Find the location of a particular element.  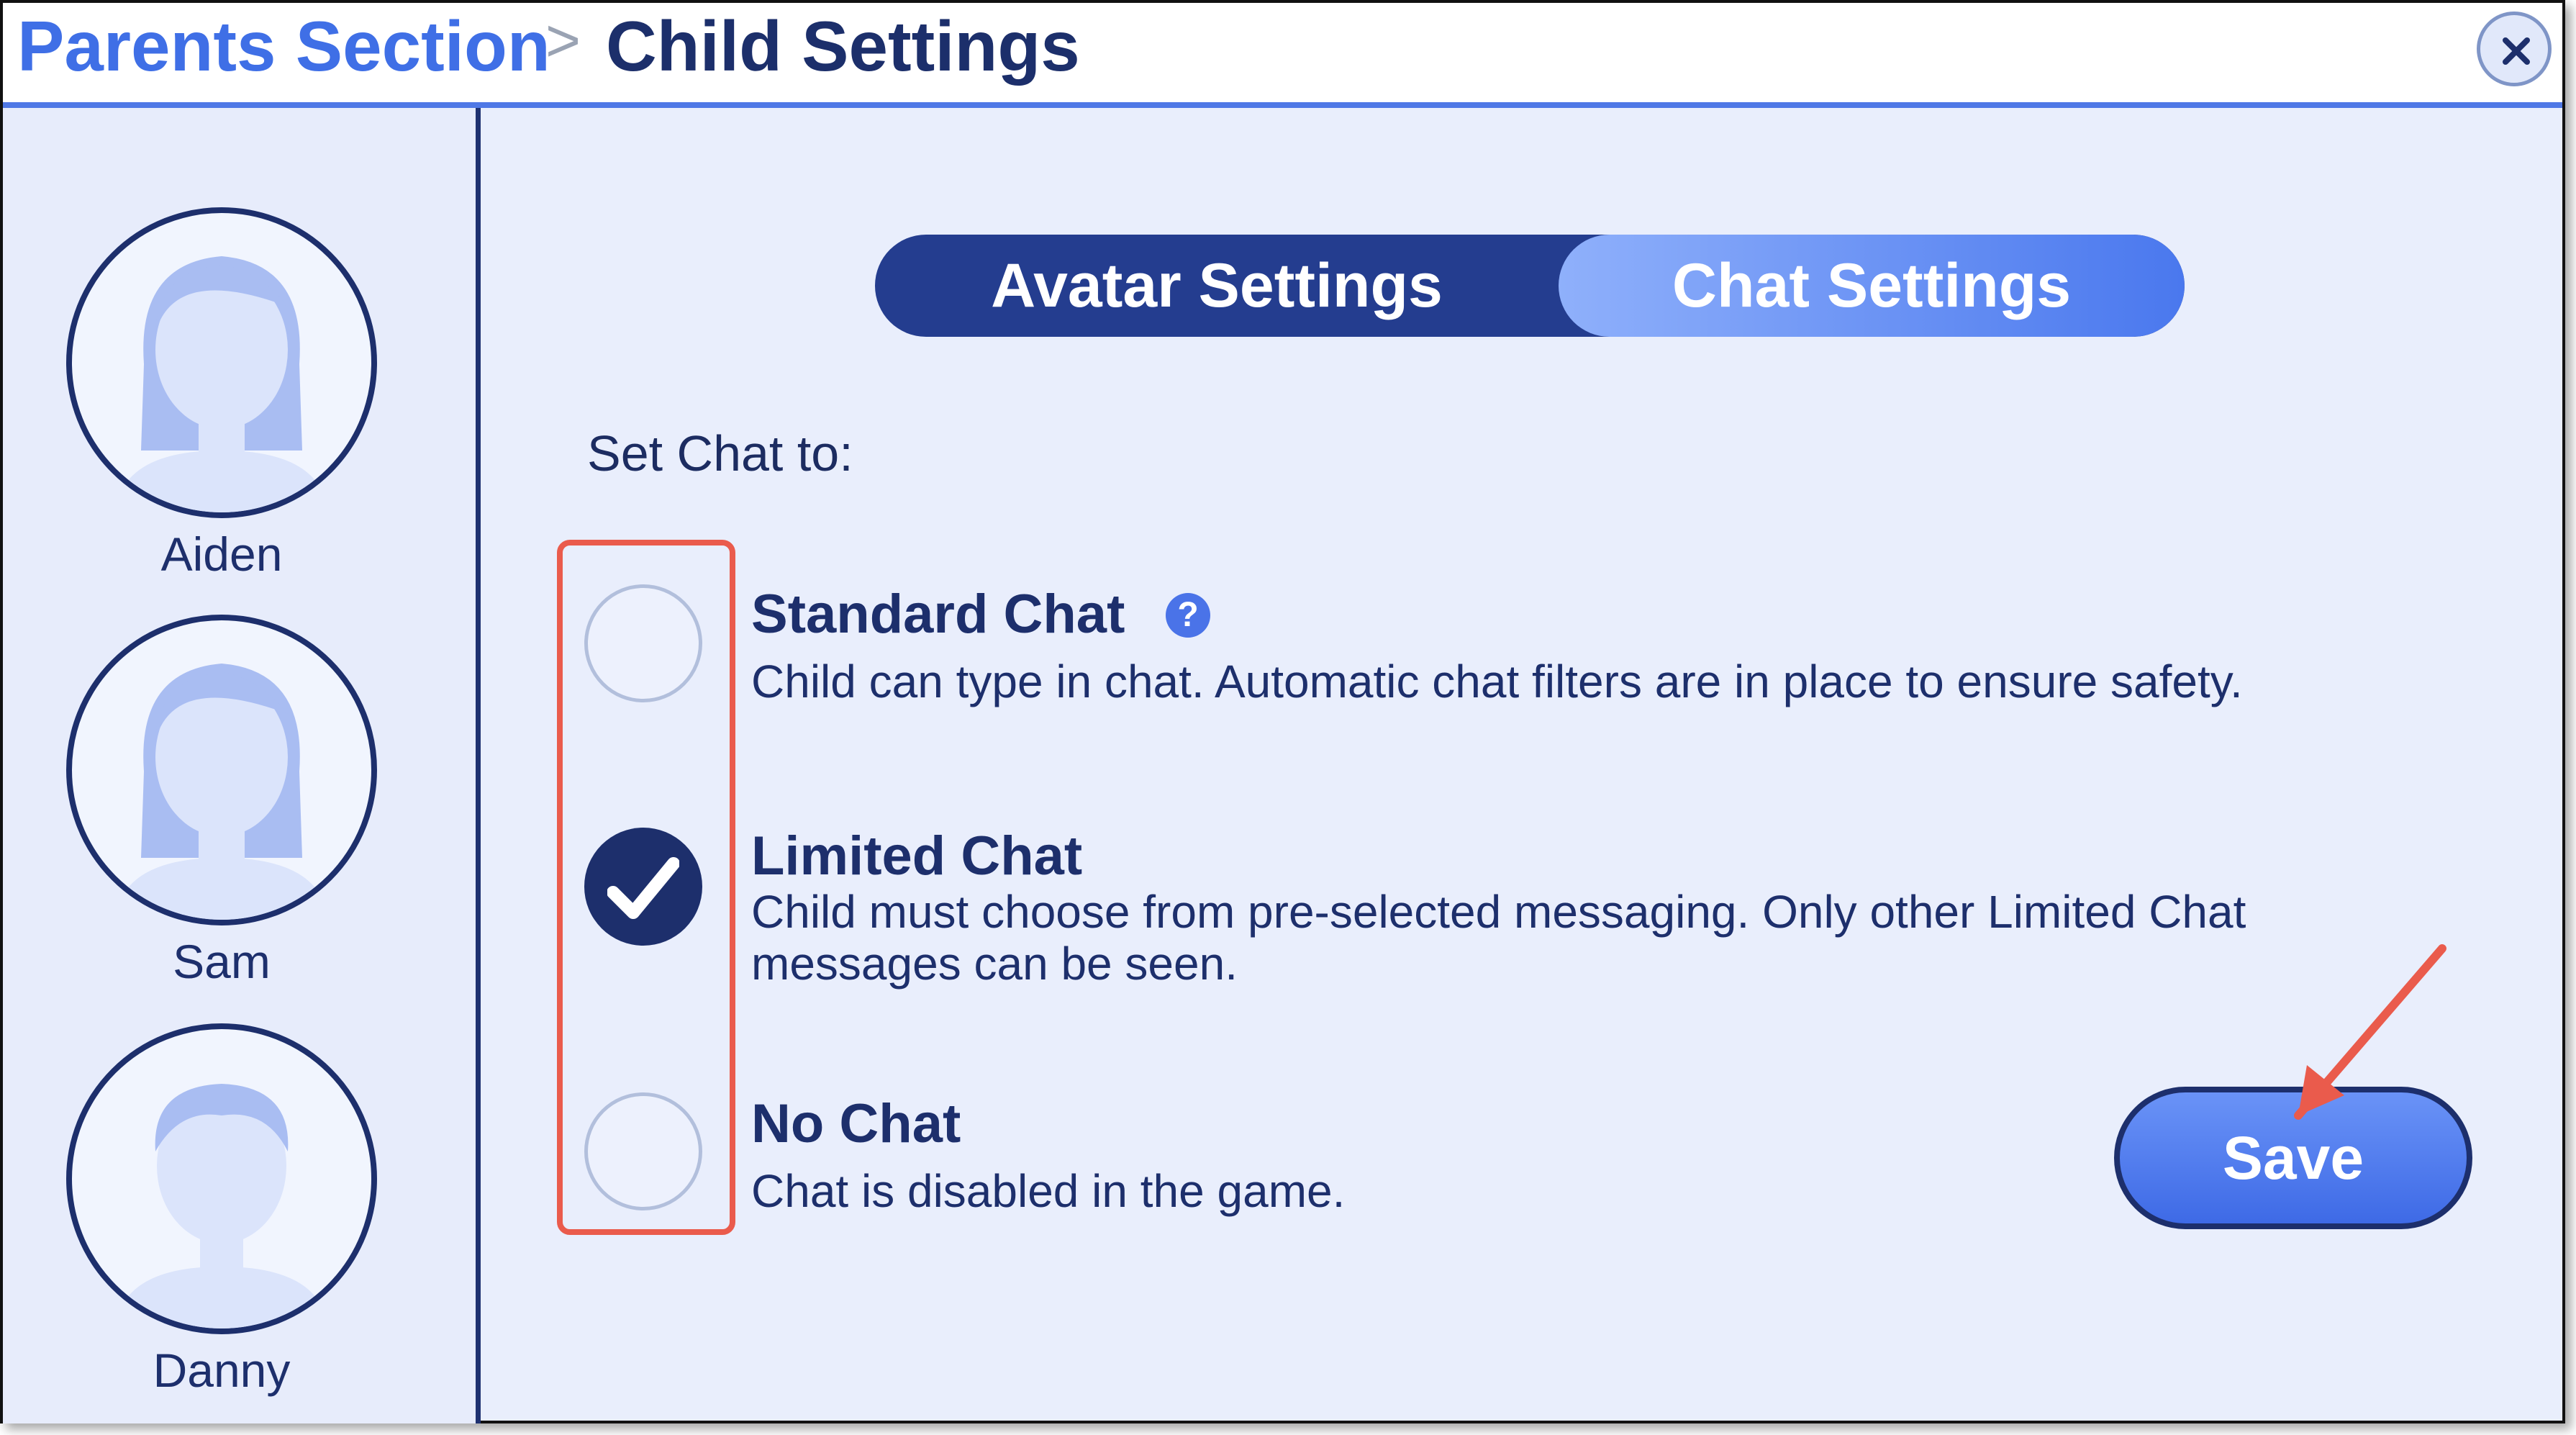

annotation-arrow-icon is located at coordinates (2370, 1032).